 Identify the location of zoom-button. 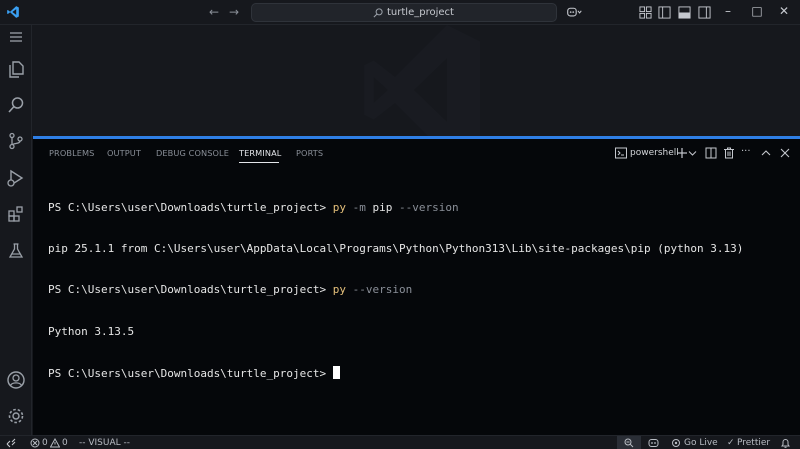
(629, 442).